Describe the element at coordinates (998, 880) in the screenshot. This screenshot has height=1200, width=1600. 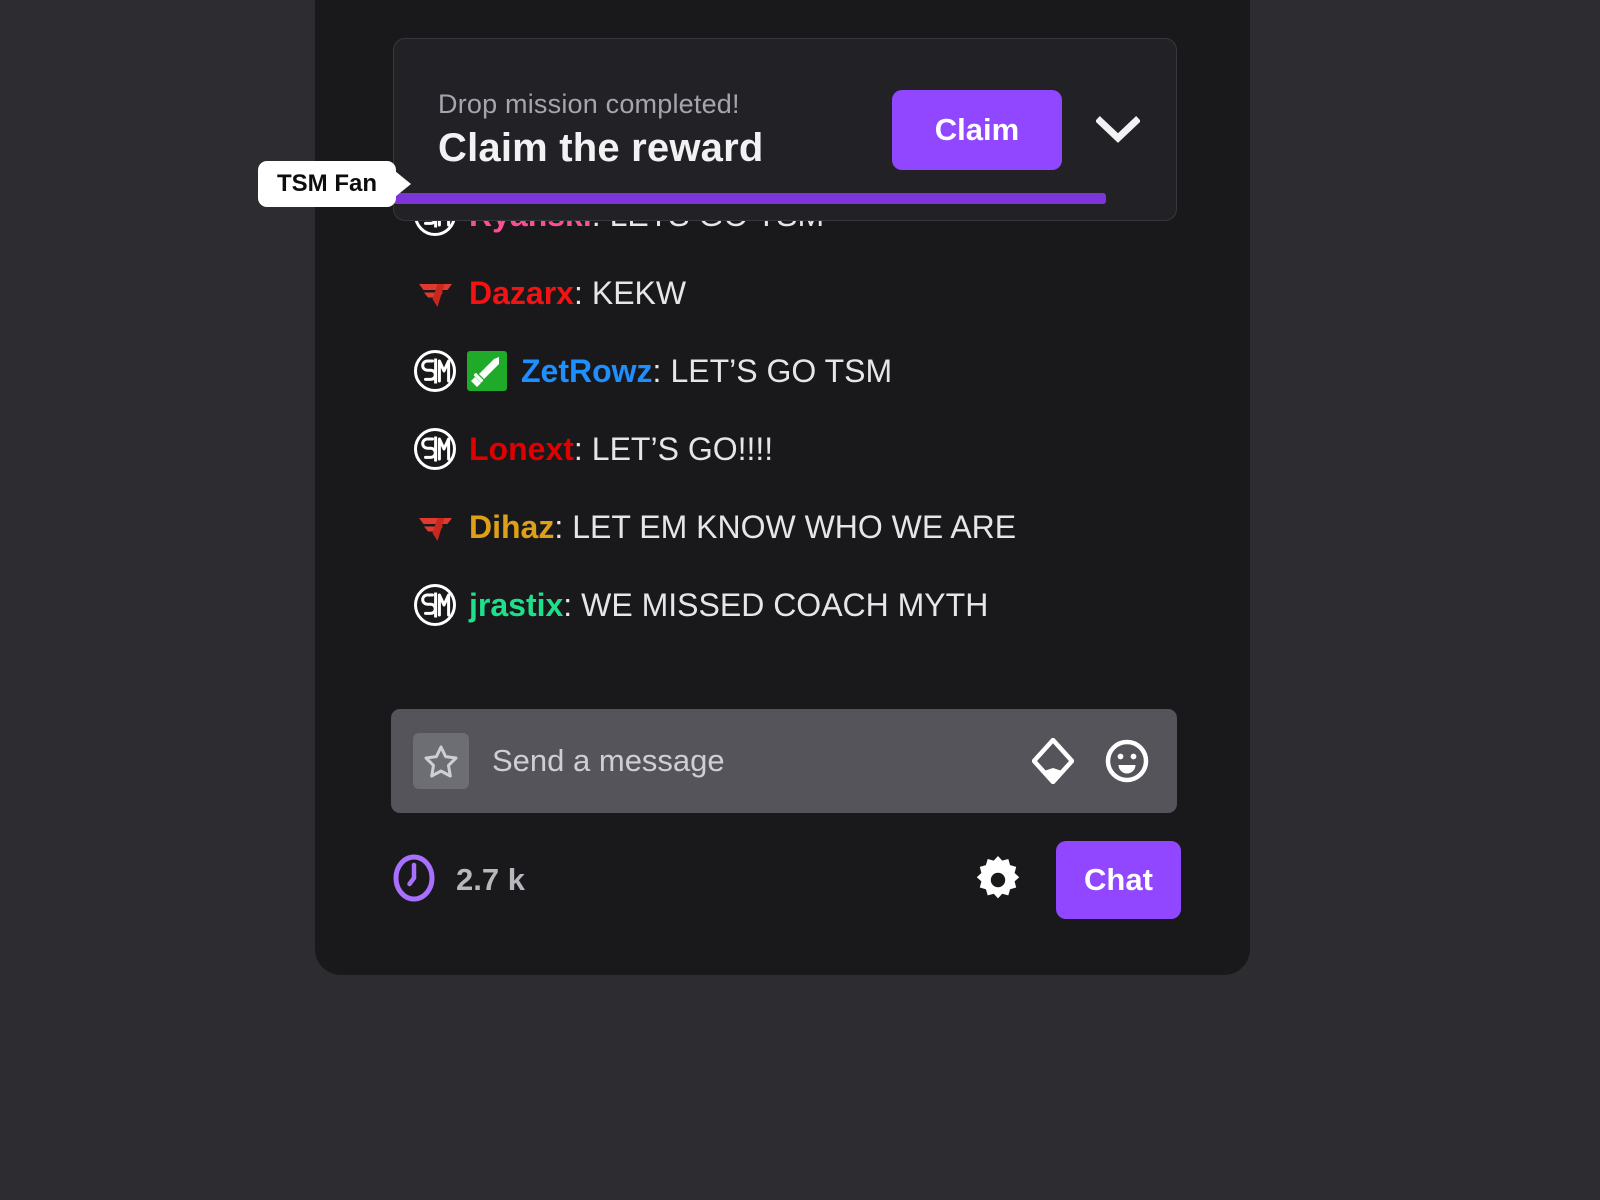
I see `gear-icon` at that location.